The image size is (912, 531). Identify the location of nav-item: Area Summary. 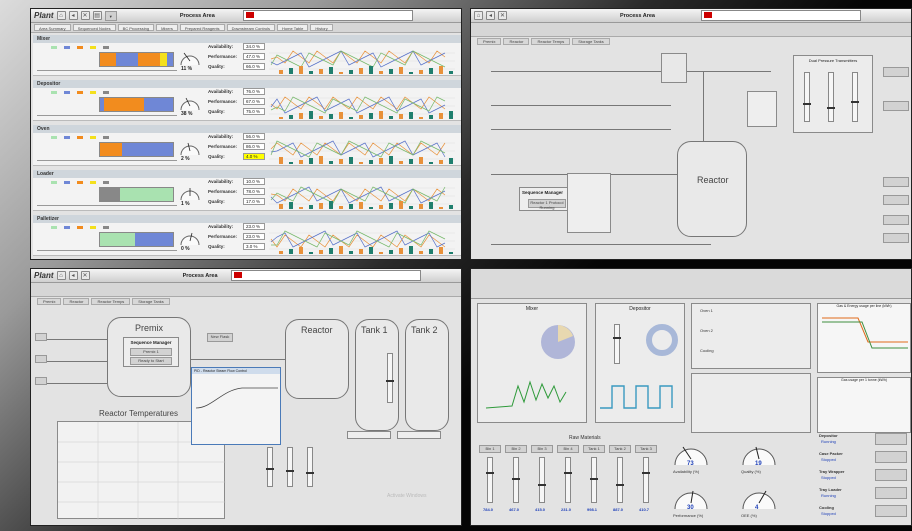
(52, 27).